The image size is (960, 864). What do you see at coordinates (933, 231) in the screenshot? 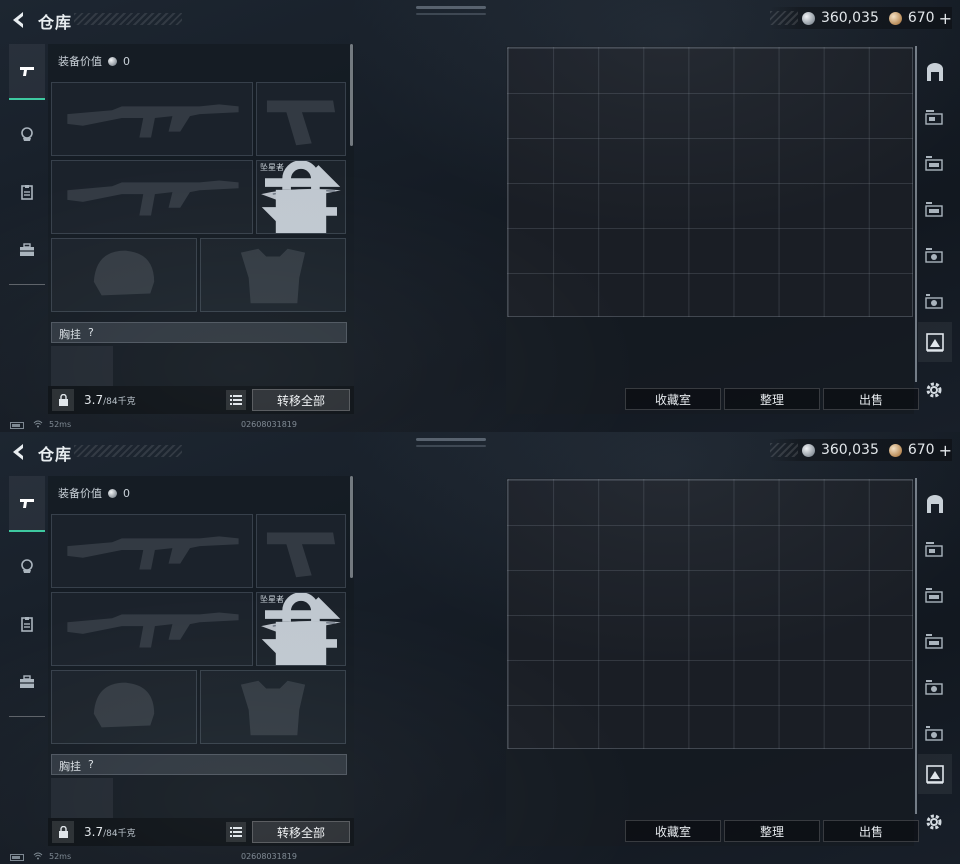
I see `storage-tabs` at bounding box center [933, 231].